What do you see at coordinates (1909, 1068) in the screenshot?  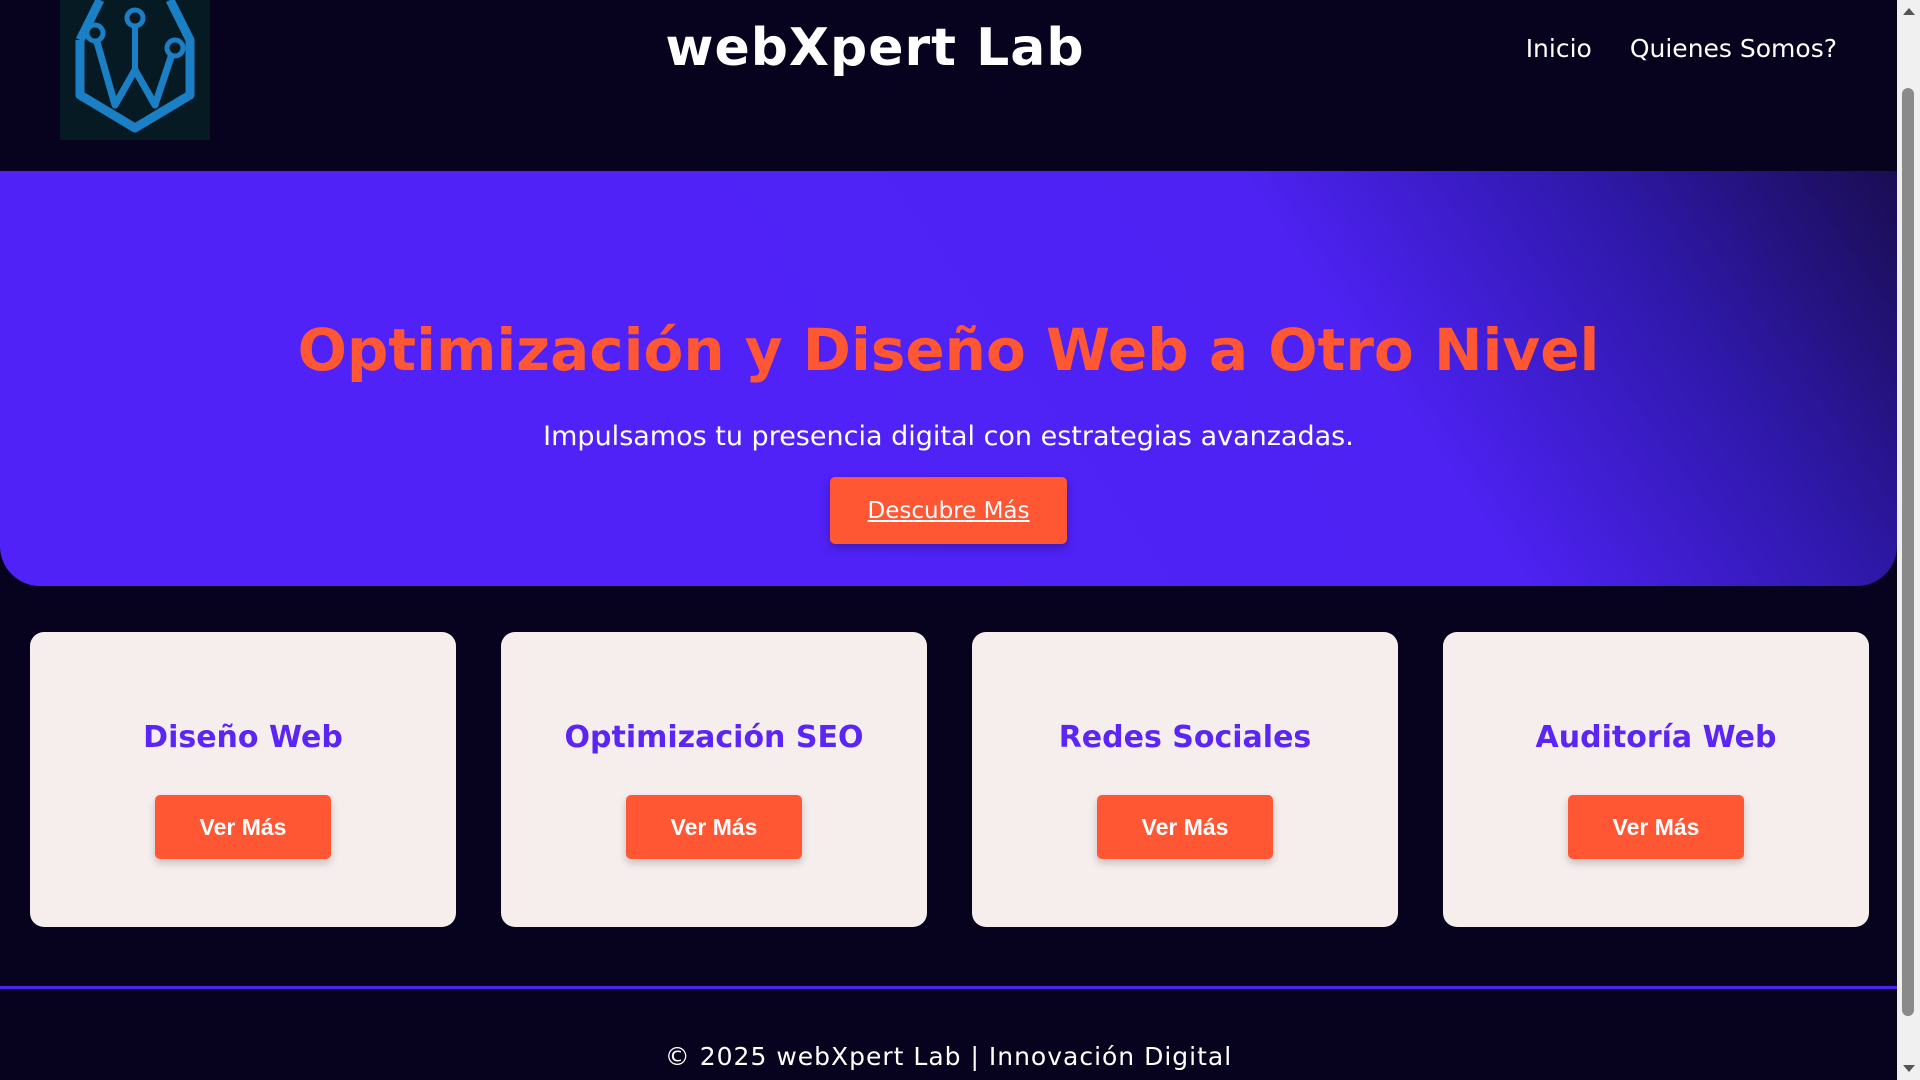 I see `scroll-down-icon` at bounding box center [1909, 1068].